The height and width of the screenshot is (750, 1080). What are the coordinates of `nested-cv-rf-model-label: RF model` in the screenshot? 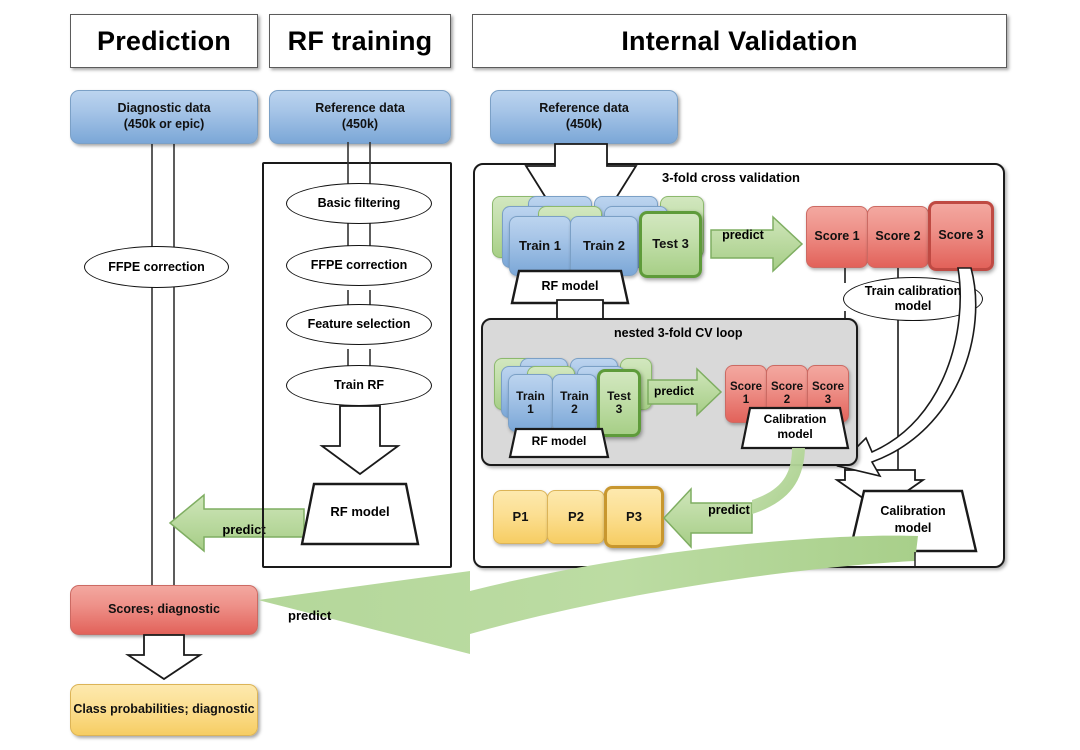 It's located at (559, 441).